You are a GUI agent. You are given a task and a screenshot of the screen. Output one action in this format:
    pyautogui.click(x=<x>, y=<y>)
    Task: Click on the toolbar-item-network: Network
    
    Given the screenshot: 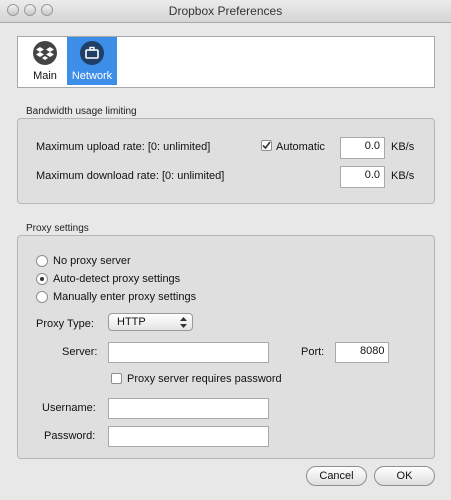 What is the action you would take?
    pyautogui.click(x=92, y=61)
    